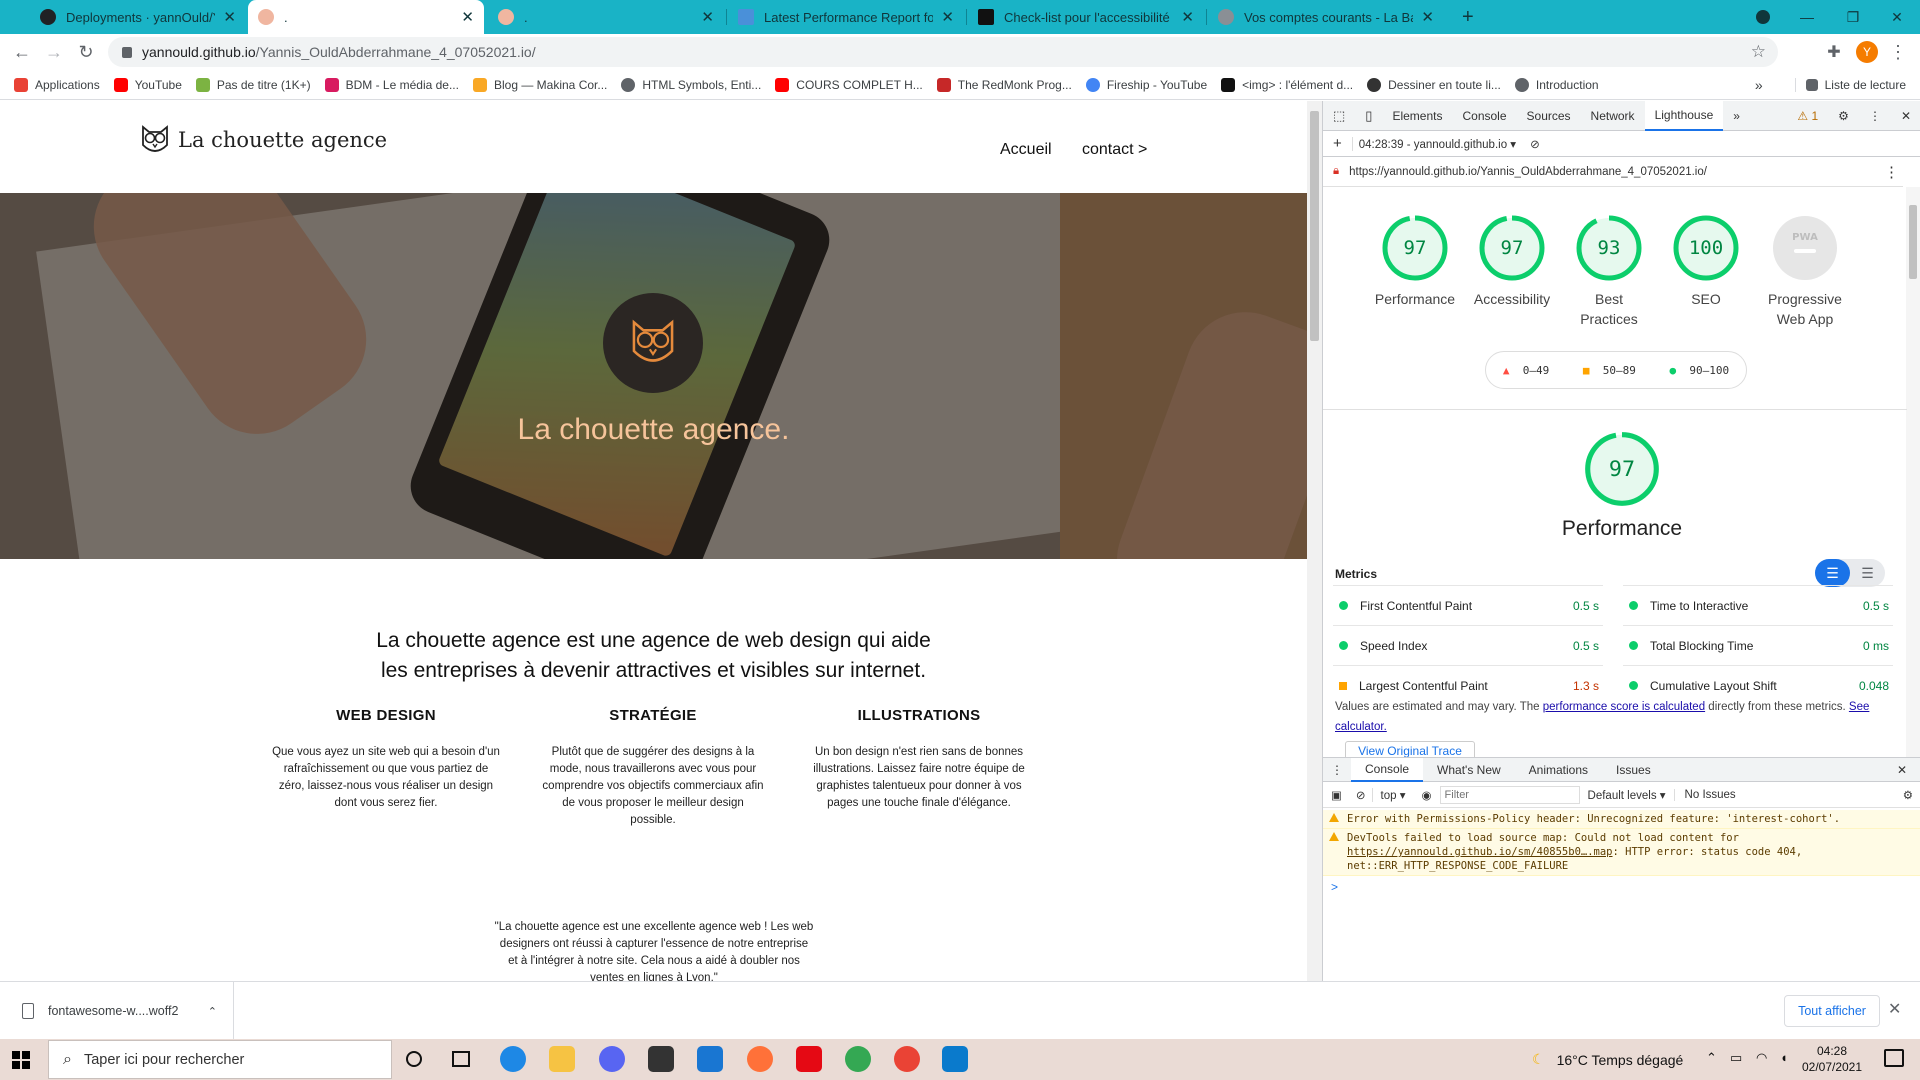  What do you see at coordinates (513, 1059) in the screenshot?
I see `edge-icon` at bounding box center [513, 1059].